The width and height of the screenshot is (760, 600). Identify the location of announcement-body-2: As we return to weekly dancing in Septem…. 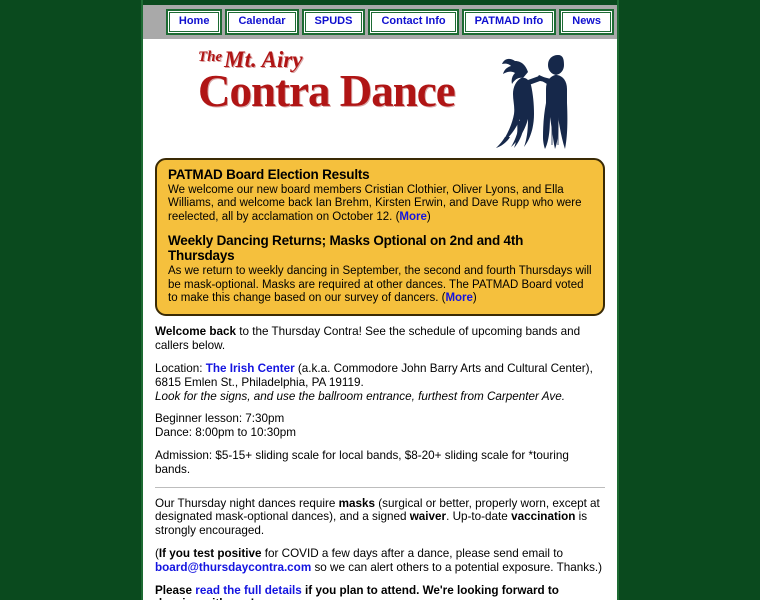
(380, 285).